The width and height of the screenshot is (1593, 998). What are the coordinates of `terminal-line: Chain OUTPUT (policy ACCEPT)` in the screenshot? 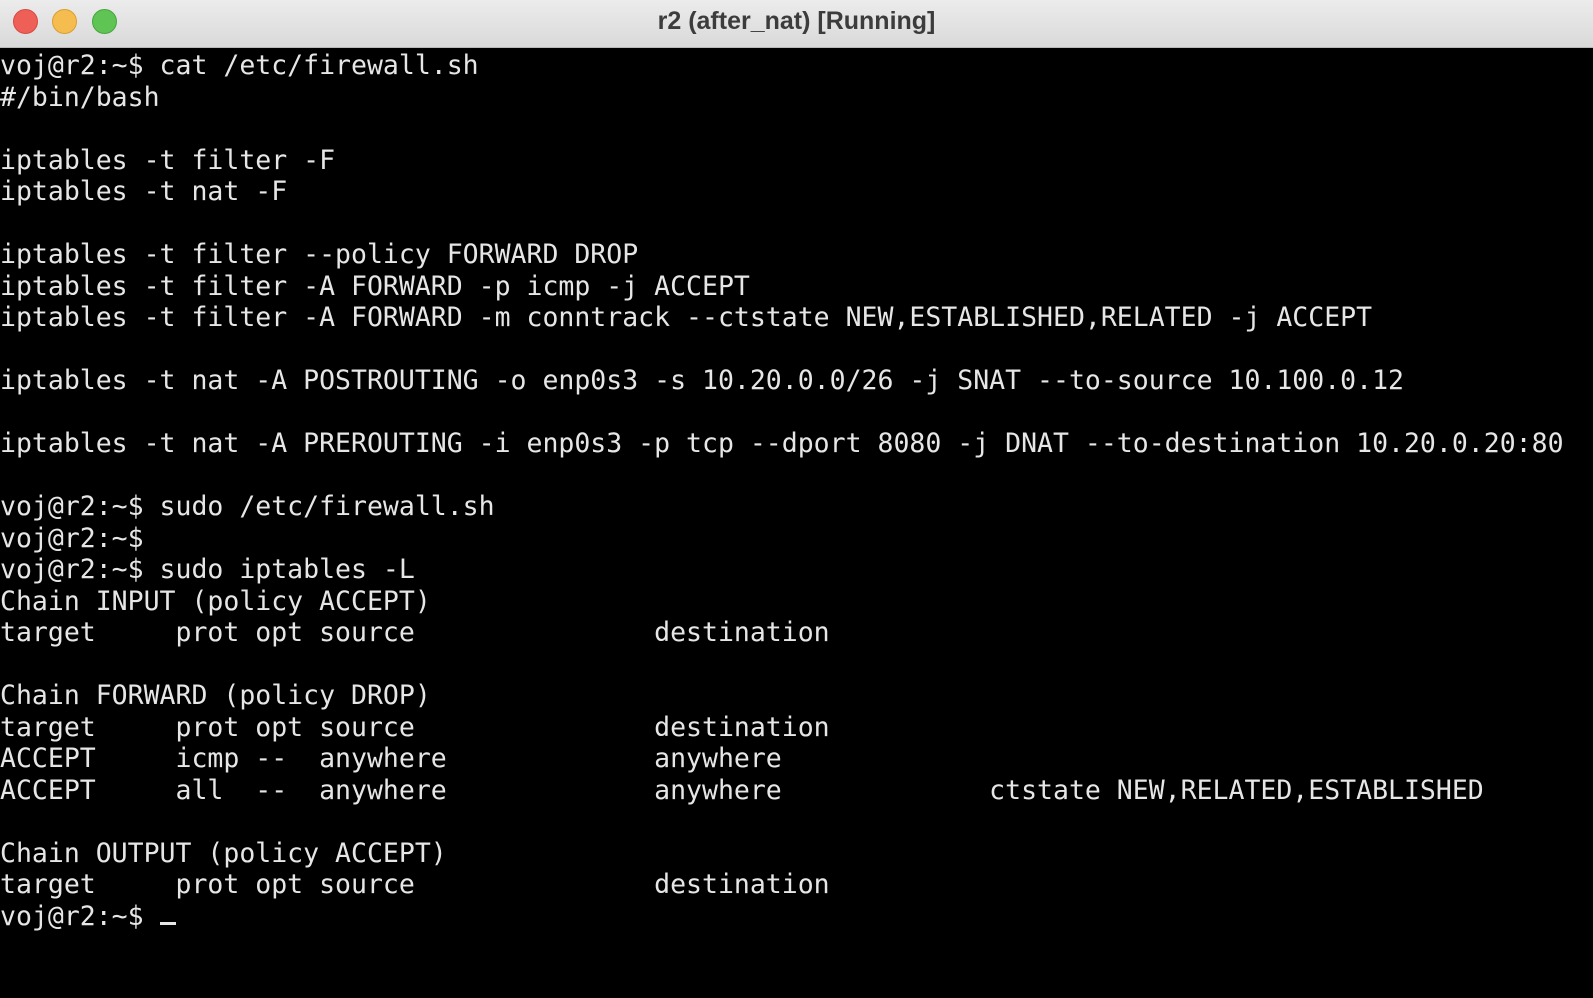 It's located at (223, 853).